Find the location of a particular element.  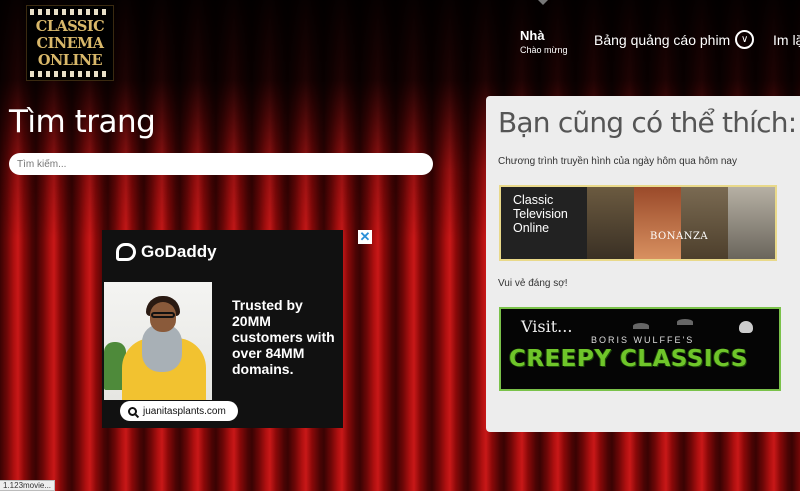

classic-tv-tiles is located at coordinates (681, 223).